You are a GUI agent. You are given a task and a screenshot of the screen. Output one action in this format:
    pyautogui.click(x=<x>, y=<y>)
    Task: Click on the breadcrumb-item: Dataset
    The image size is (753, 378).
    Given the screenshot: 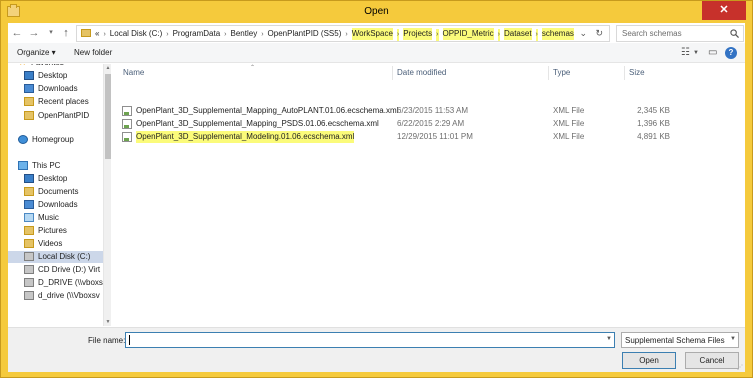 What is the action you would take?
    pyautogui.click(x=517, y=34)
    